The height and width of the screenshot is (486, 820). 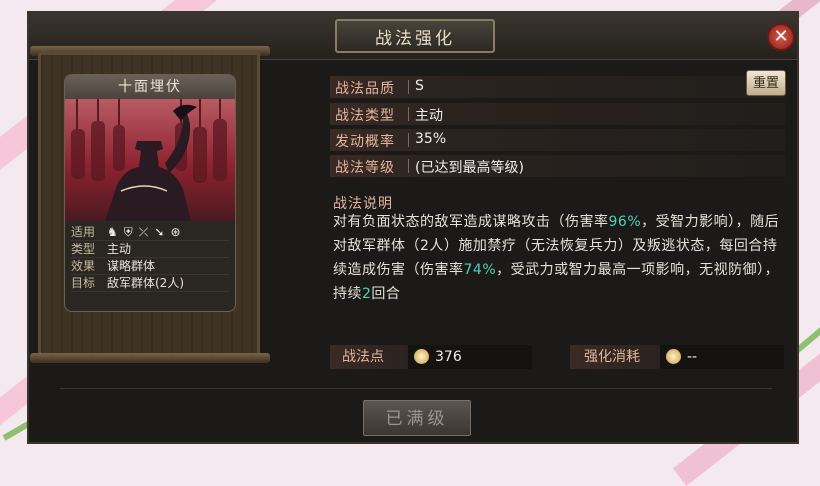 What do you see at coordinates (471, 222) in the screenshot?
I see `description-text: 对有负面状态的敌军造成谋略攻击（伤害率` at bounding box center [471, 222].